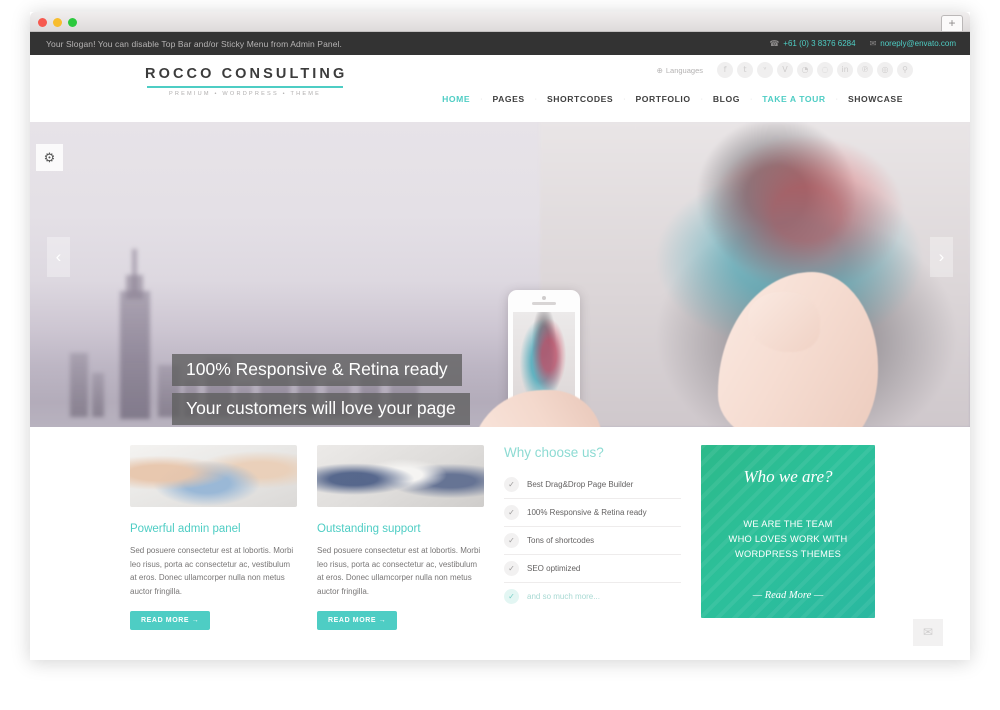 The width and height of the screenshot is (1000, 710). I want to click on checklist-item: ✓ Tons of shortcodes, so click(592, 541).